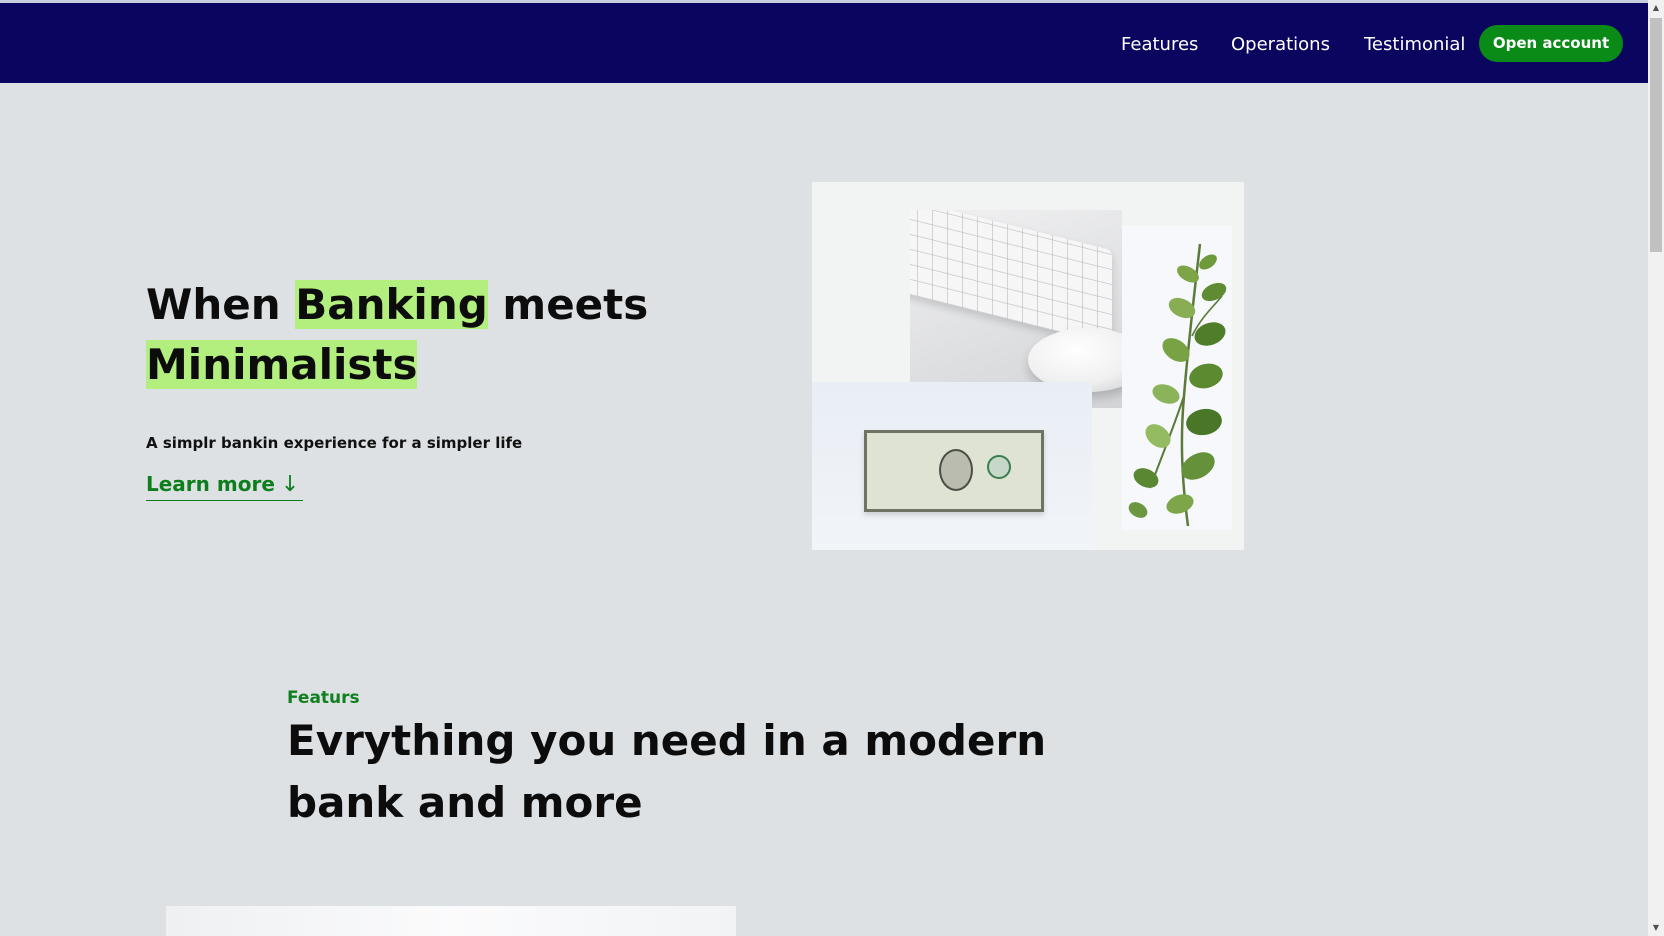 The height and width of the screenshot is (936, 1664). What do you see at coordinates (1656, 8) in the screenshot?
I see `scroll-up-arrow-icon: ▲` at bounding box center [1656, 8].